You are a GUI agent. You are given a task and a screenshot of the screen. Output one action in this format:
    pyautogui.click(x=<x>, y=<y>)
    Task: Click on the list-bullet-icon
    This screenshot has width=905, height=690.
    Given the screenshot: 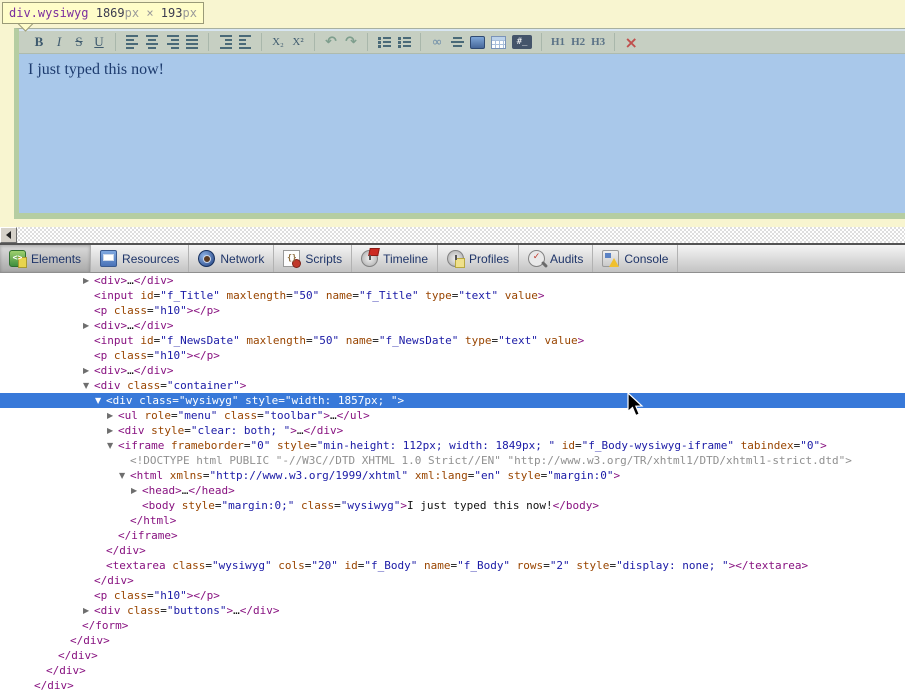 What is the action you would take?
    pyautogui.click(x=404, y=42)
    